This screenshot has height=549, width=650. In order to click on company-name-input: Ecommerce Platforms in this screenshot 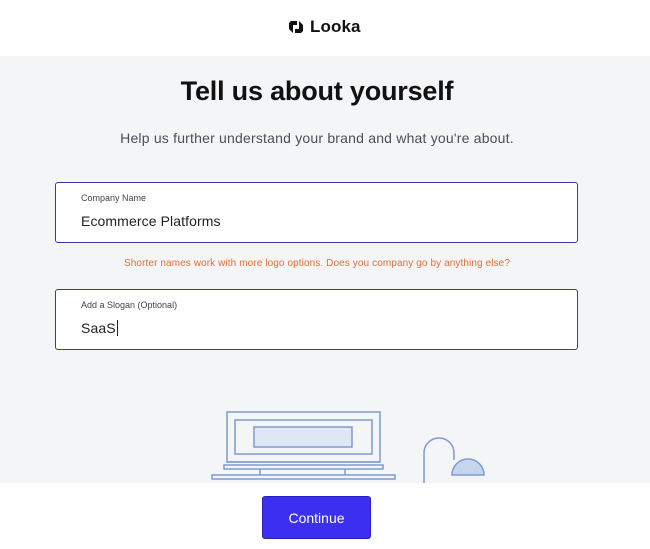, I will do `click(151, 221)`.